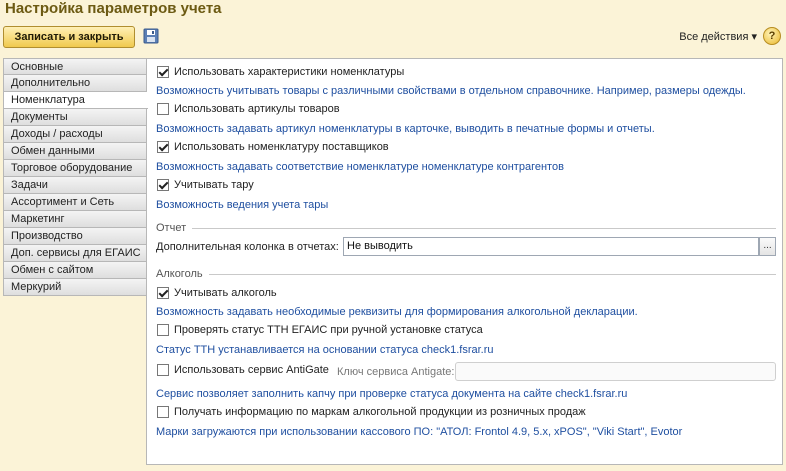 The image size is (786, 471). I want to click on track-alcohol-option: Учитывать алкоголь, so click(217, 293).